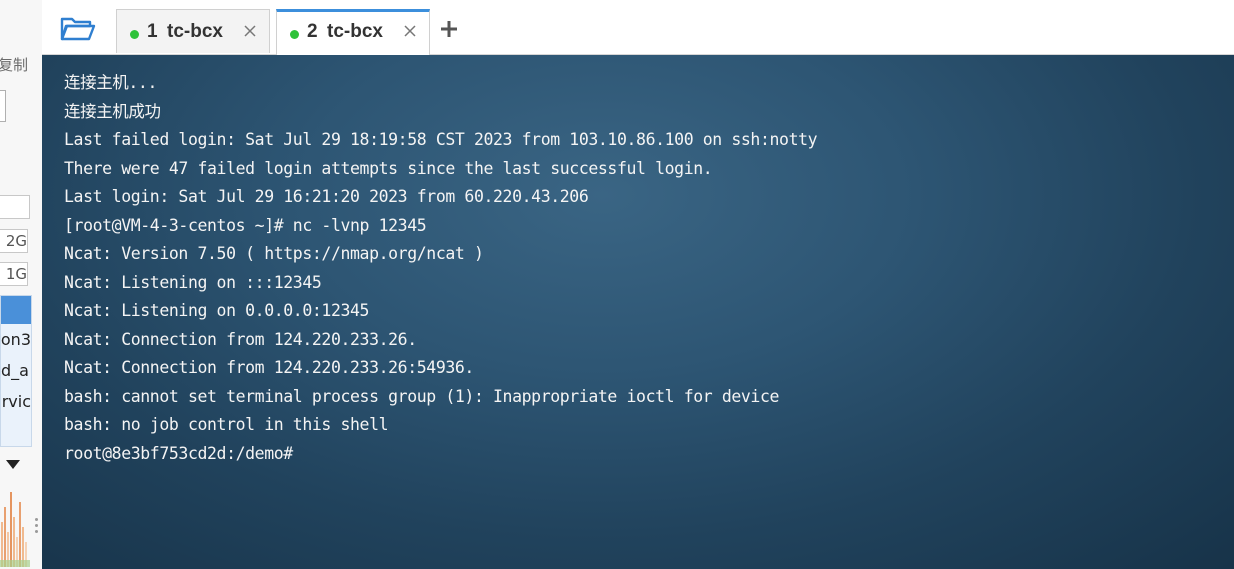  Describe the element at coordinates (14, 274) in the screenshot. I see `size-value: 1G` at that location.